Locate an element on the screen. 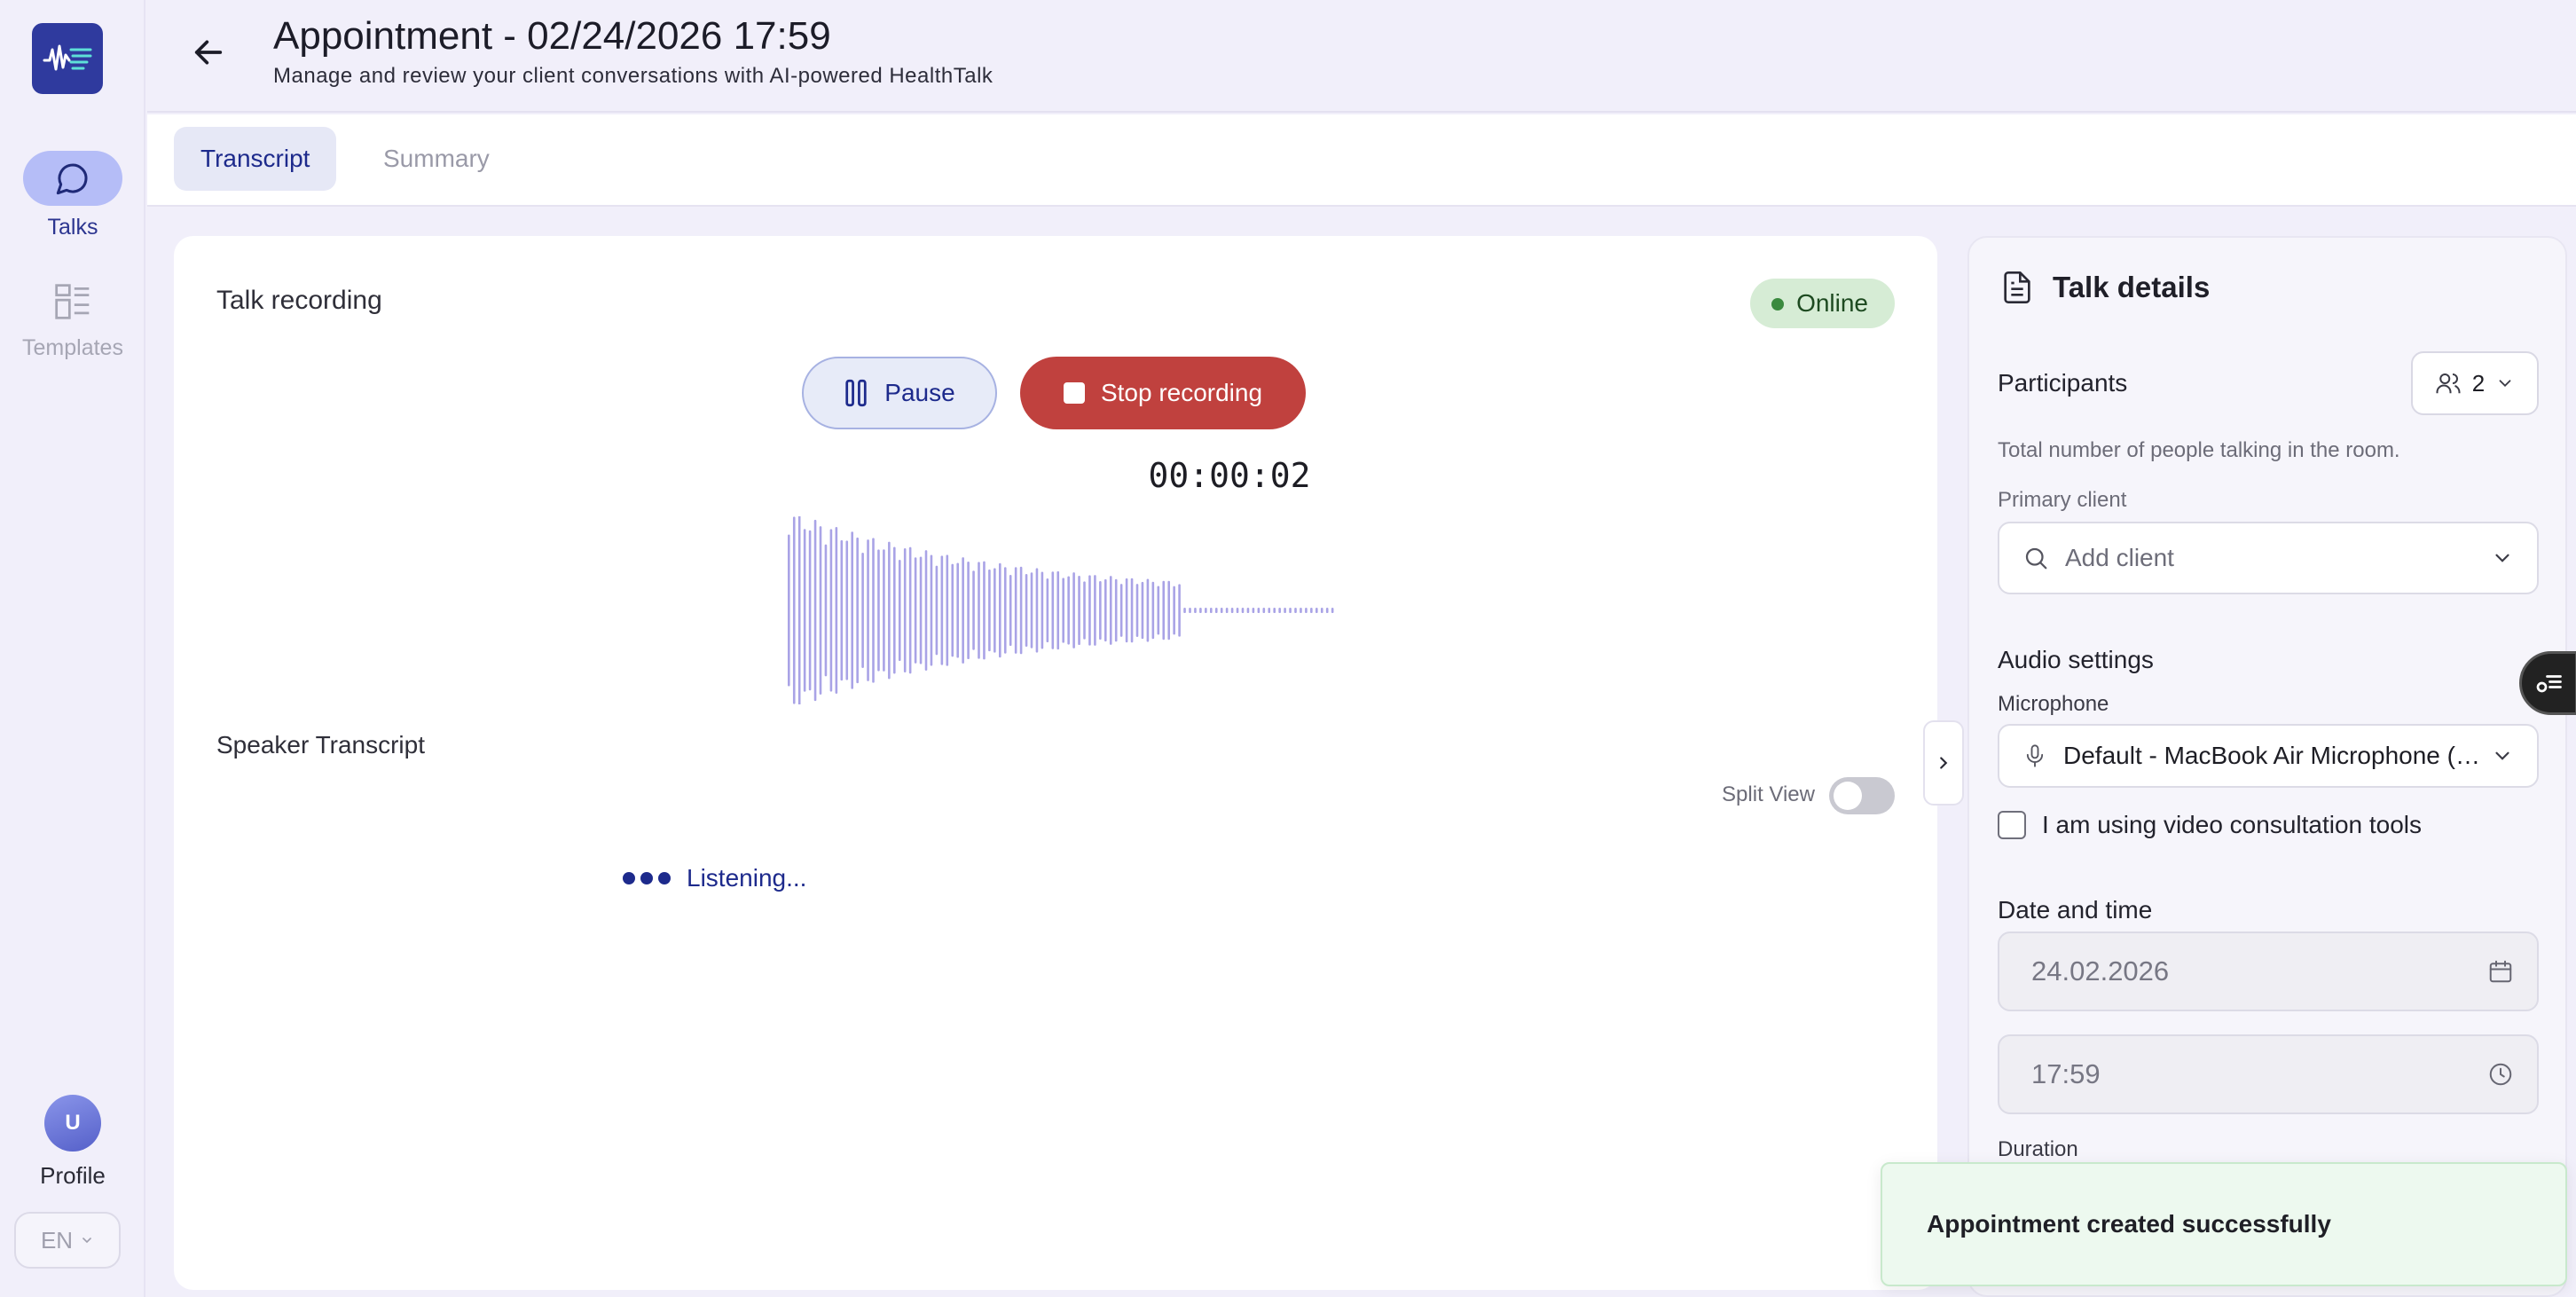 This screenshot has height=1297, width=2576. pause-button: Pause is located at coordinates (899, 393).